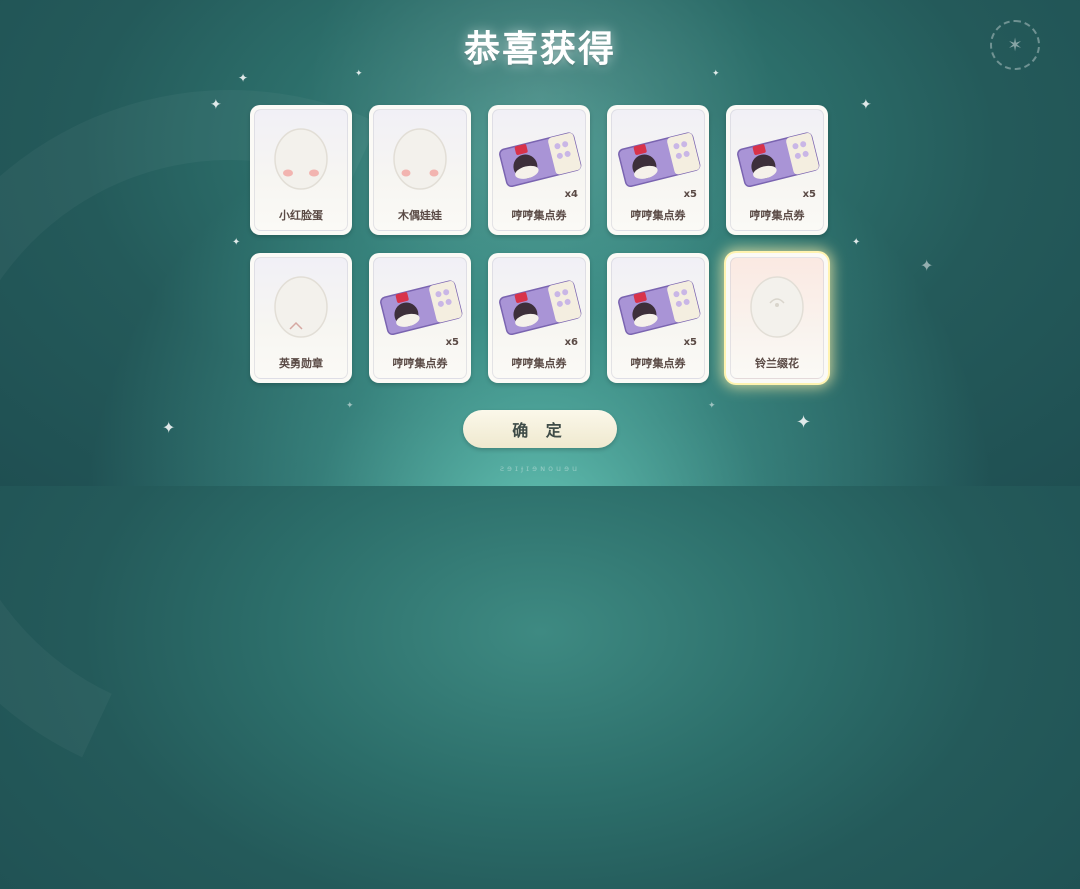 The image size is (1080, 889). I want to click on item-quantity: x4, so click(571, 194).